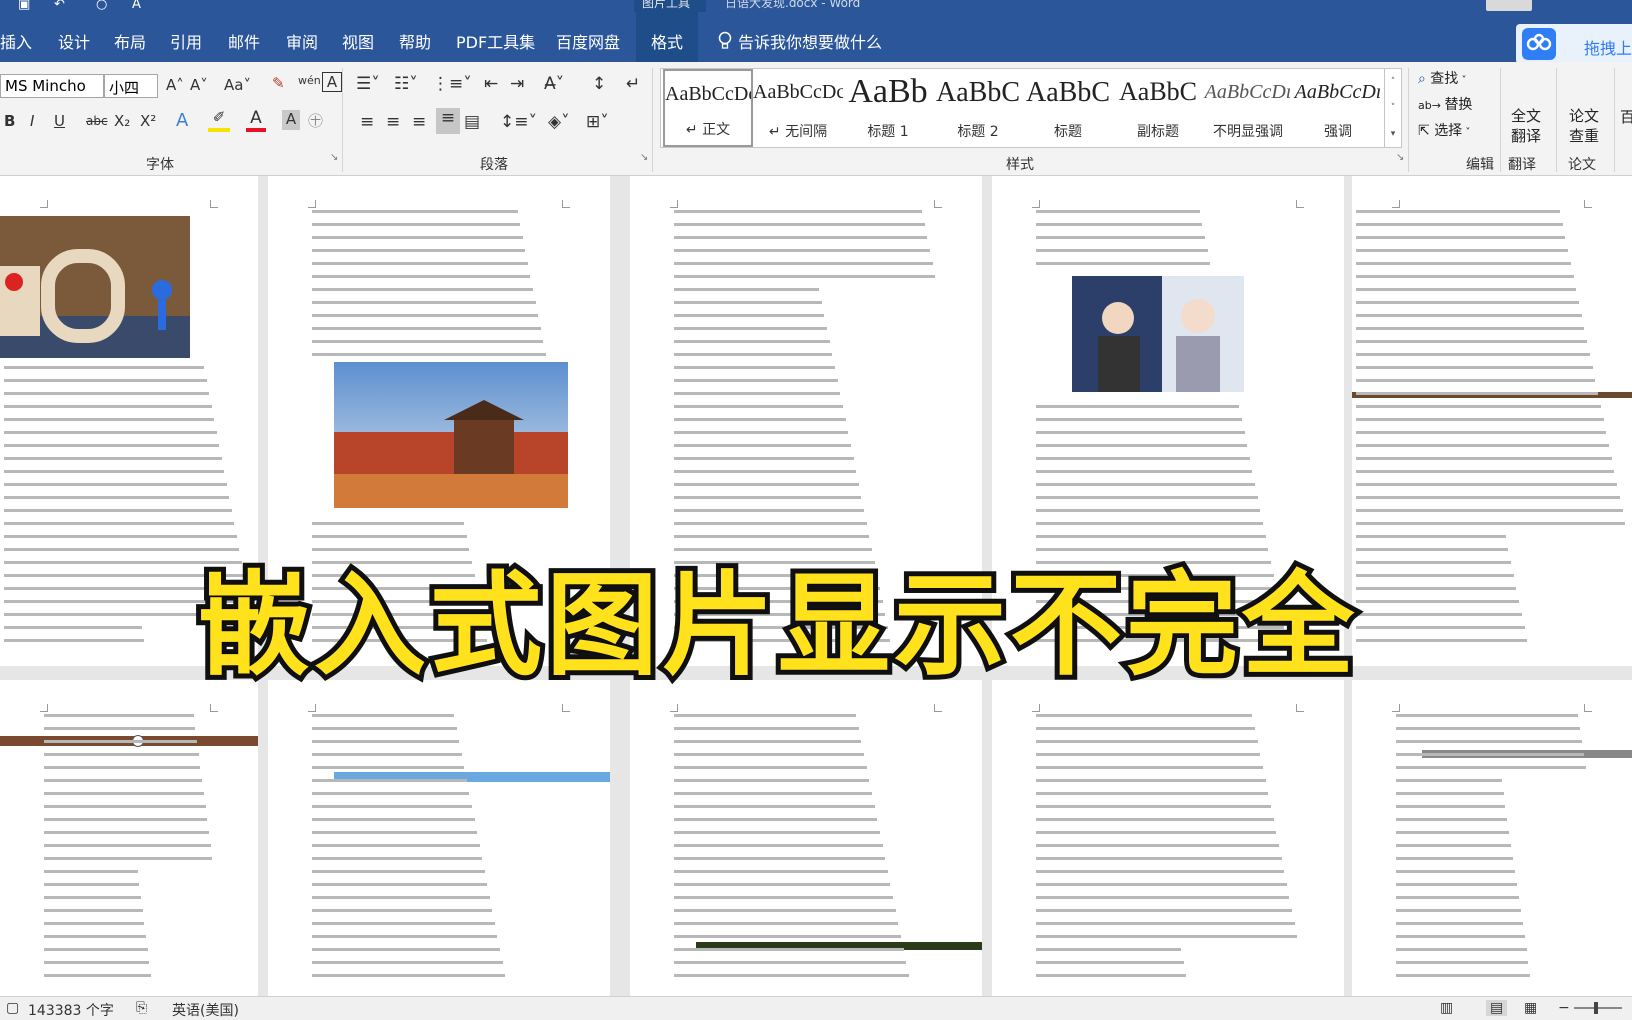 This screenshot has width=1632, height=1020. I want to click on style-subtle-emphasis: AaBbCcDı 不明显强调, so click(1248, 108).